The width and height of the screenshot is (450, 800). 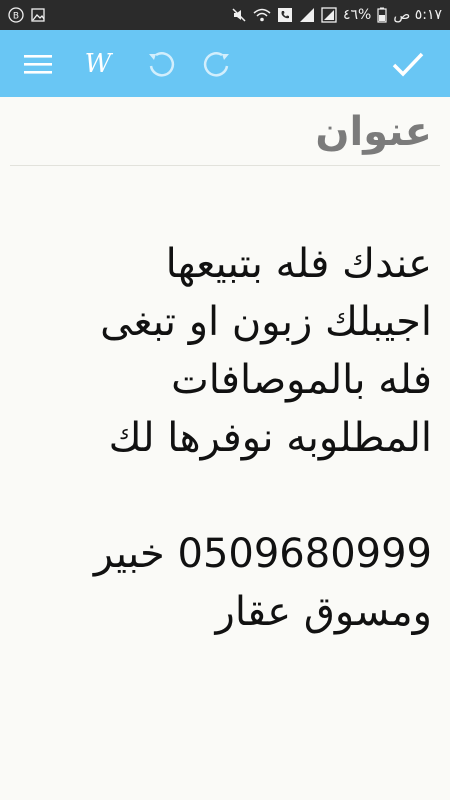 I want to click on svg-text: B, so click(x=16, y=17).